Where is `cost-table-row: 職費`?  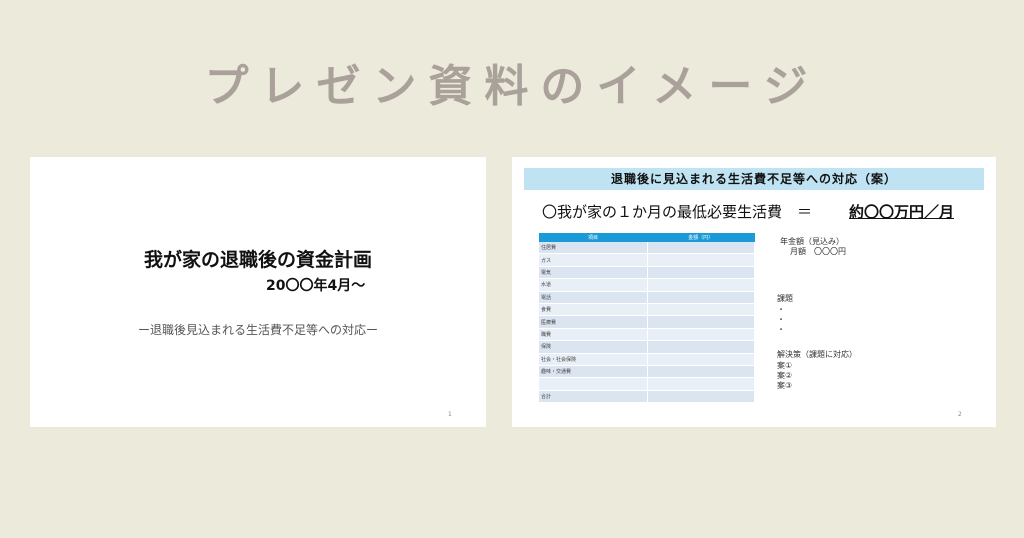
cost-table-row: 職費 is located at coordinates (647, 335).